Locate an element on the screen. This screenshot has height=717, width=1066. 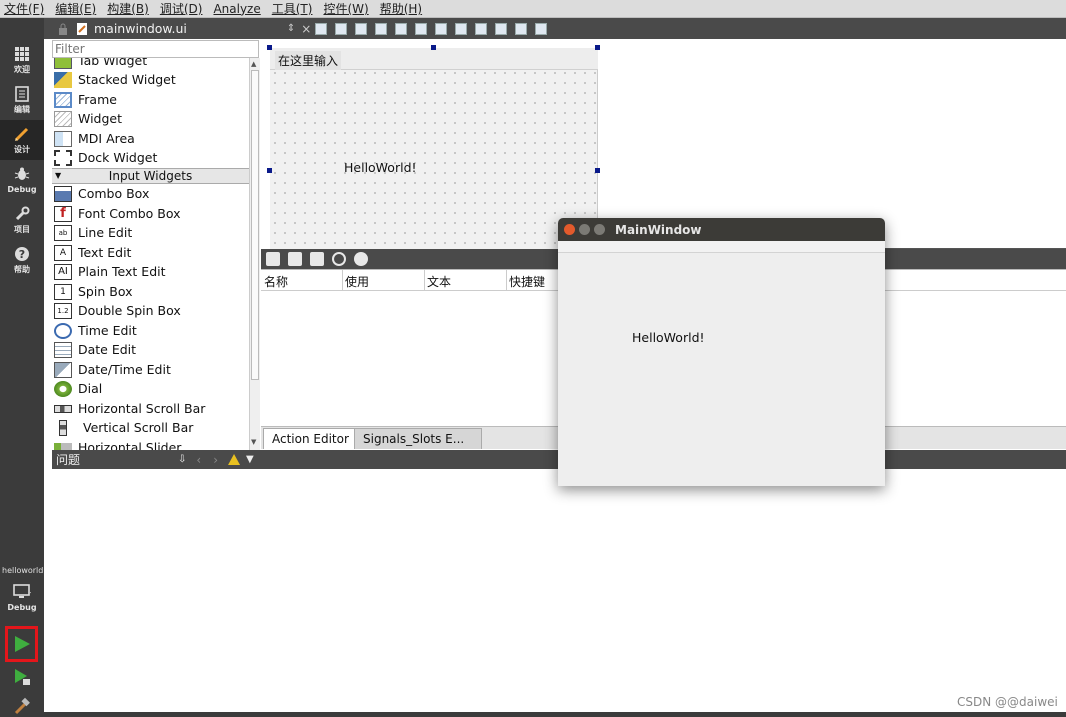
list-item: Horizontal Scroll Bar is located at coordinates (150, 408).